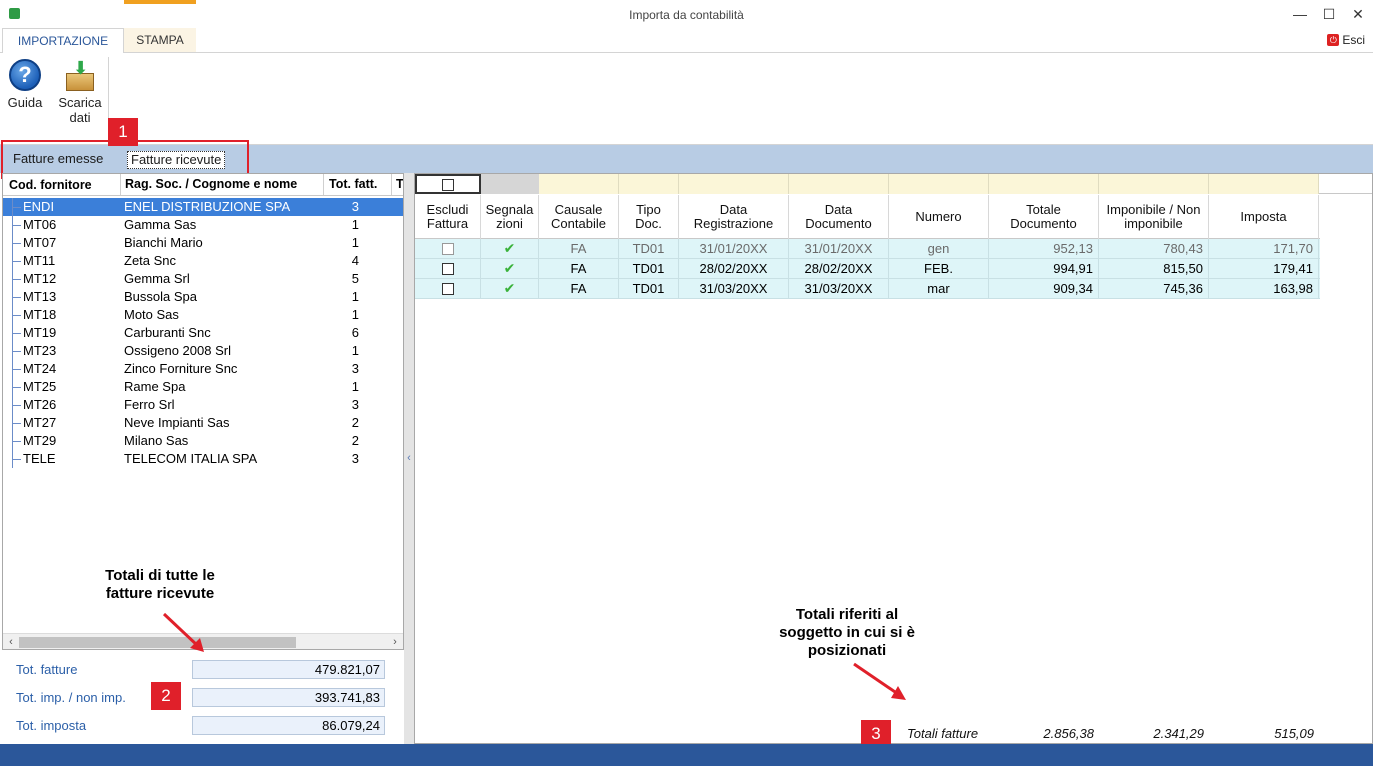 The width and height of the screenshot is (1373, 766). I want to click on supplier-code: MT07, so click(40, 242).